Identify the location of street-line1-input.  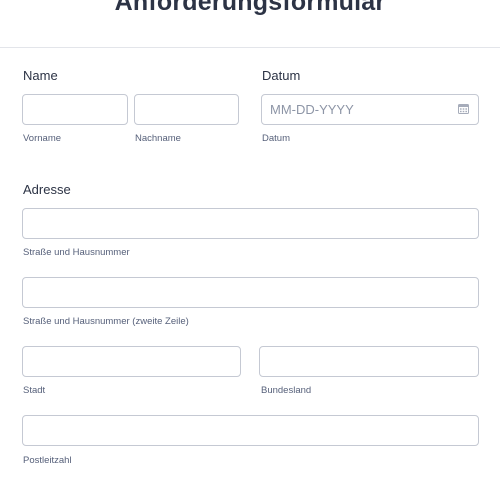
(250, 223).